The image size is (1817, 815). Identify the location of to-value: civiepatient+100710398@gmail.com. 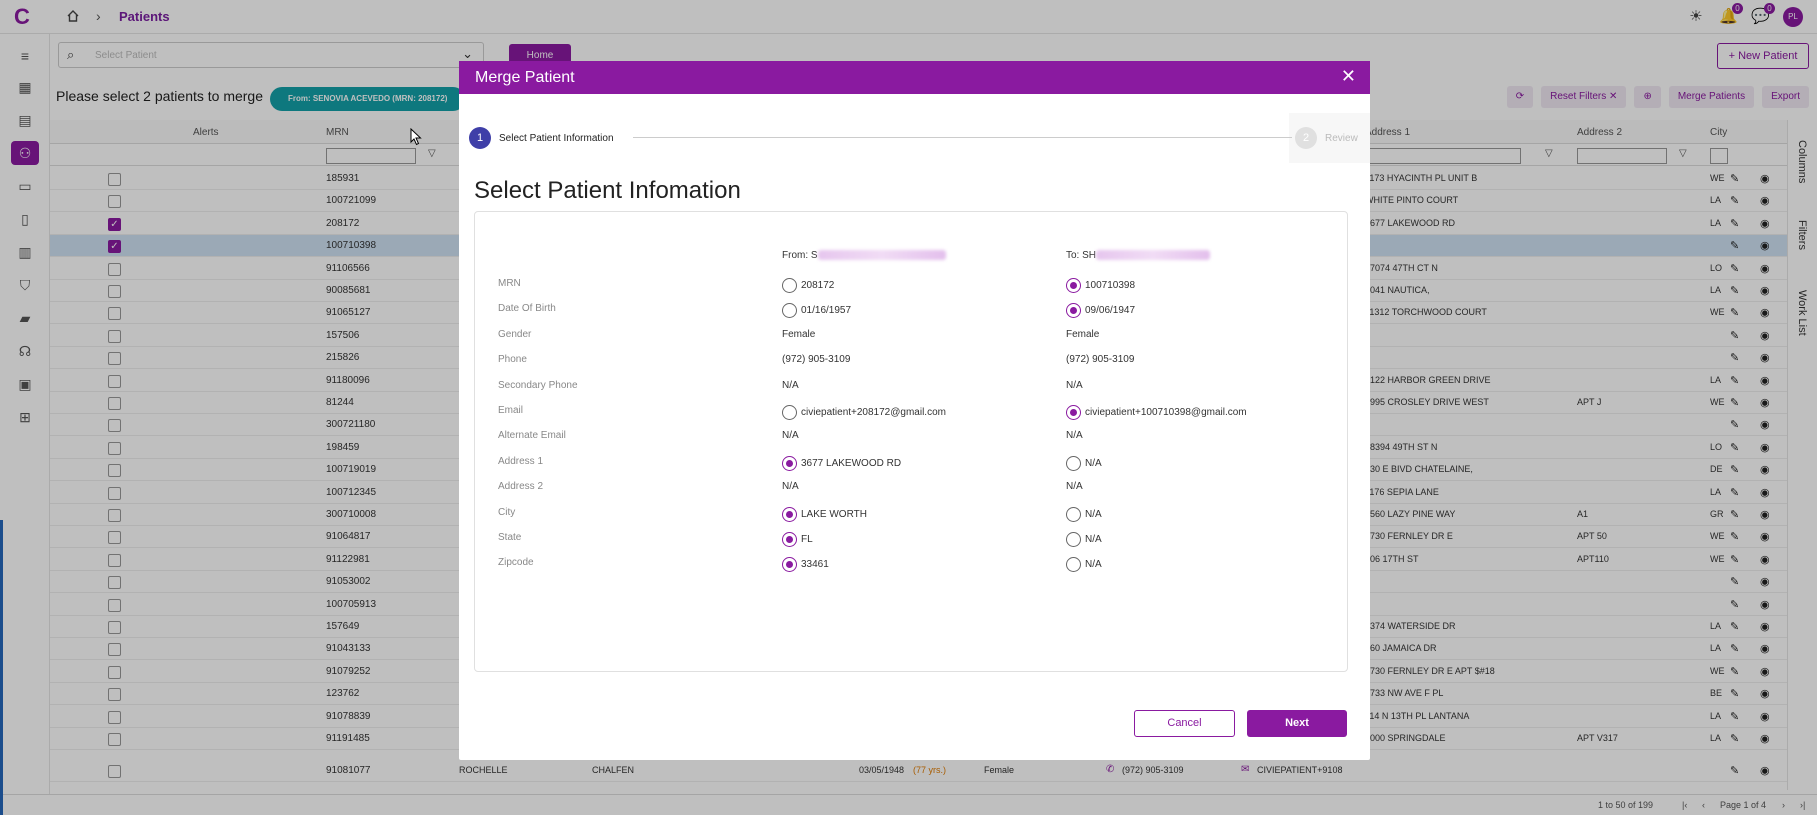
(1156, 412).